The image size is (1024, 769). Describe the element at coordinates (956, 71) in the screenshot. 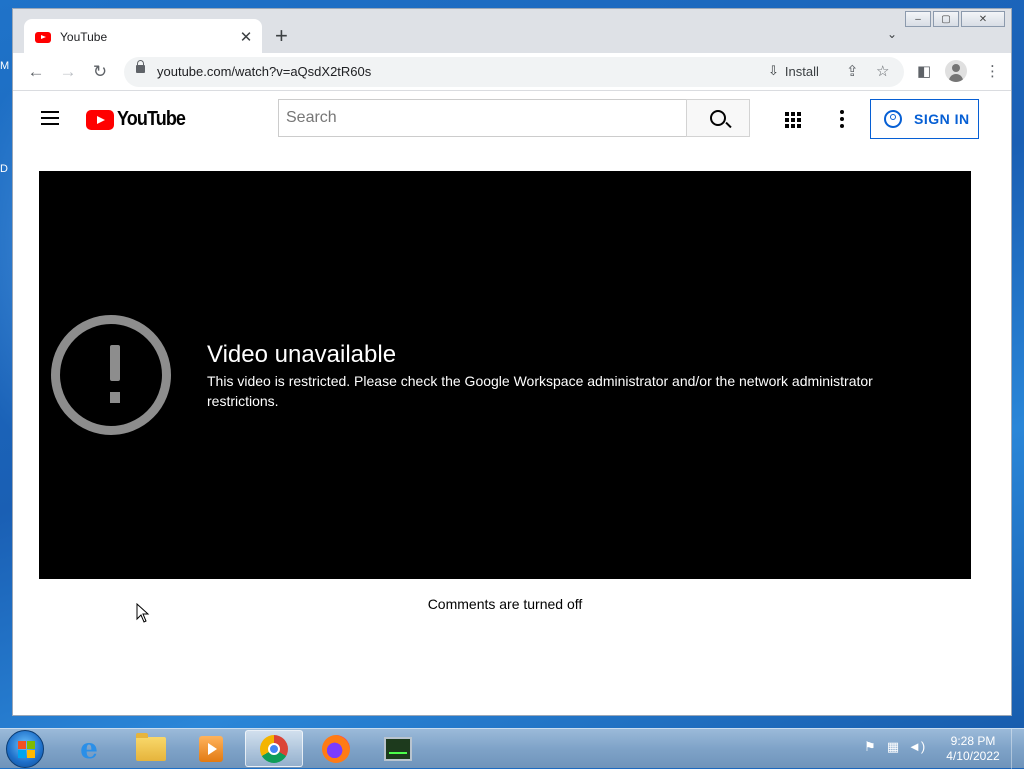

I see `profile-icon` at that location.